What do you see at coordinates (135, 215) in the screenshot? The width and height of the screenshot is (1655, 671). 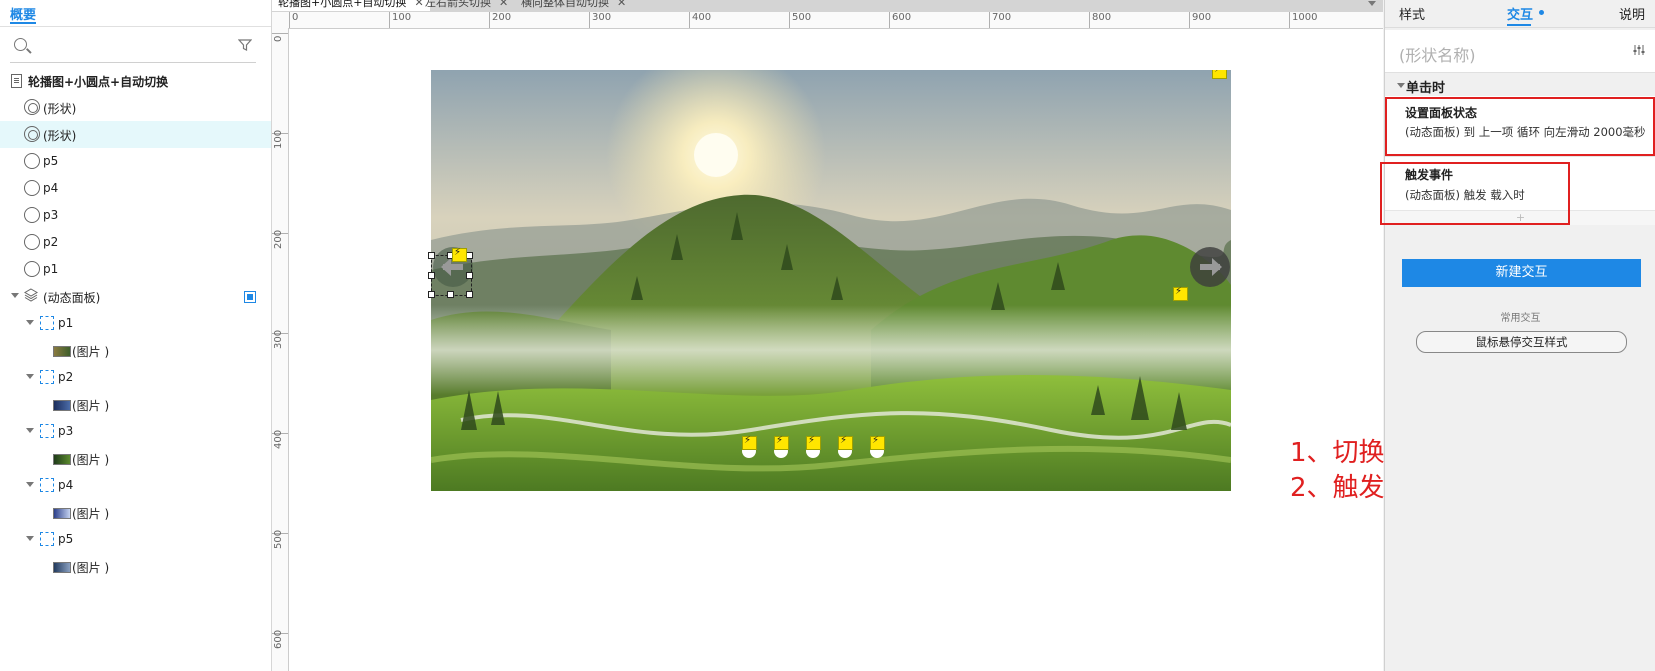 I see `tree-item-p3: p3` at bounding box center [135, 215].